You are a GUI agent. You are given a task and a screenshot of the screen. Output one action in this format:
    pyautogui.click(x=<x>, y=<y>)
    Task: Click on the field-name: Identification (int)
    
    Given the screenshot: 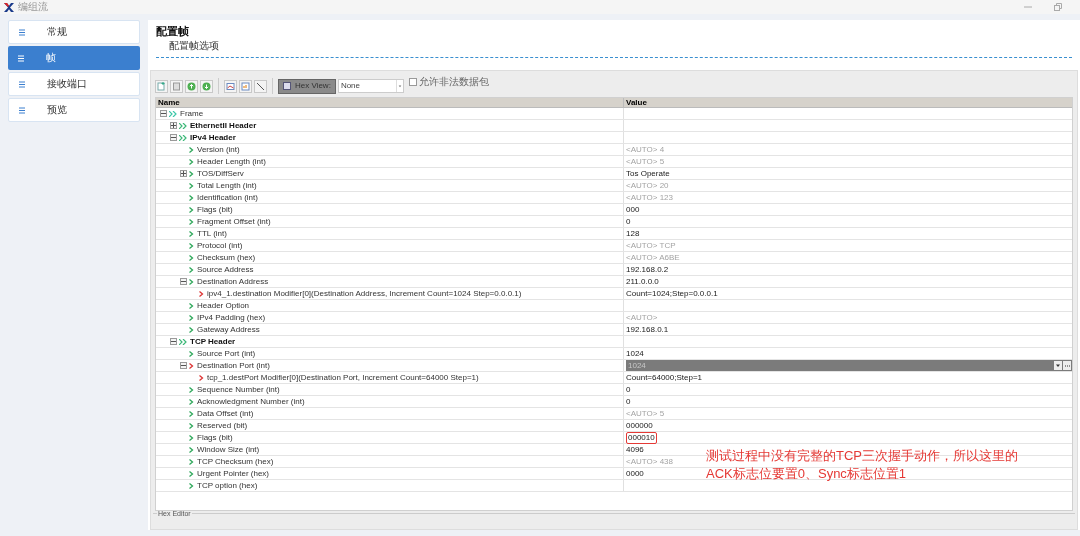 What is the action you would take?
    pyautogui.click(x=227, y=197)
    